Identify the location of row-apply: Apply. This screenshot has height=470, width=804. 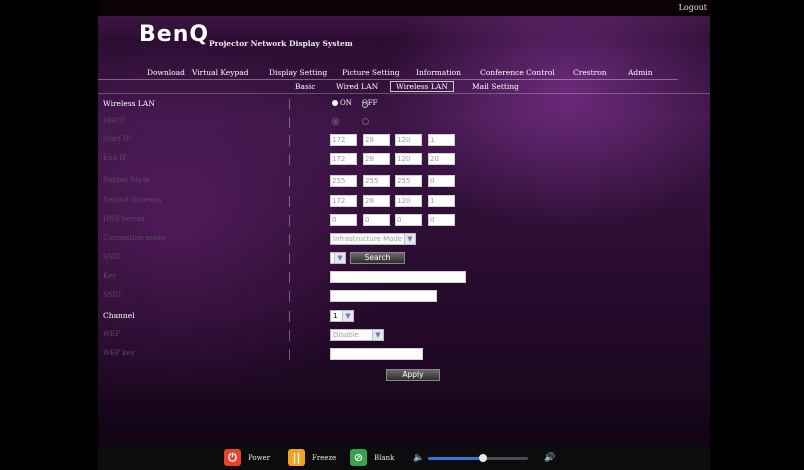
(404, 375).